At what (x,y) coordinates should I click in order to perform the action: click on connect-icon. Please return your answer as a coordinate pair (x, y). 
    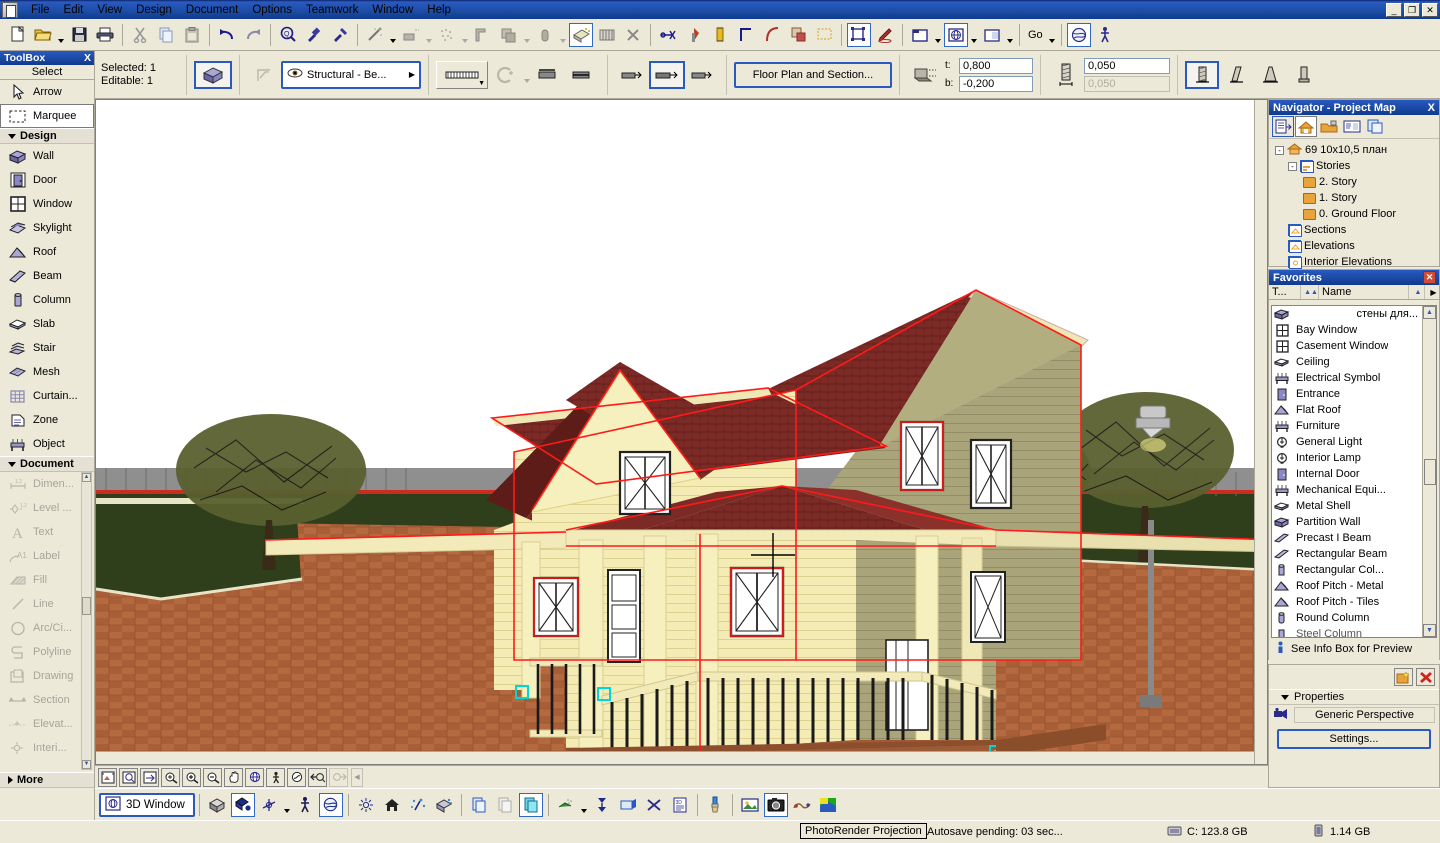
    Looking at the image, I should click on (633, 35).